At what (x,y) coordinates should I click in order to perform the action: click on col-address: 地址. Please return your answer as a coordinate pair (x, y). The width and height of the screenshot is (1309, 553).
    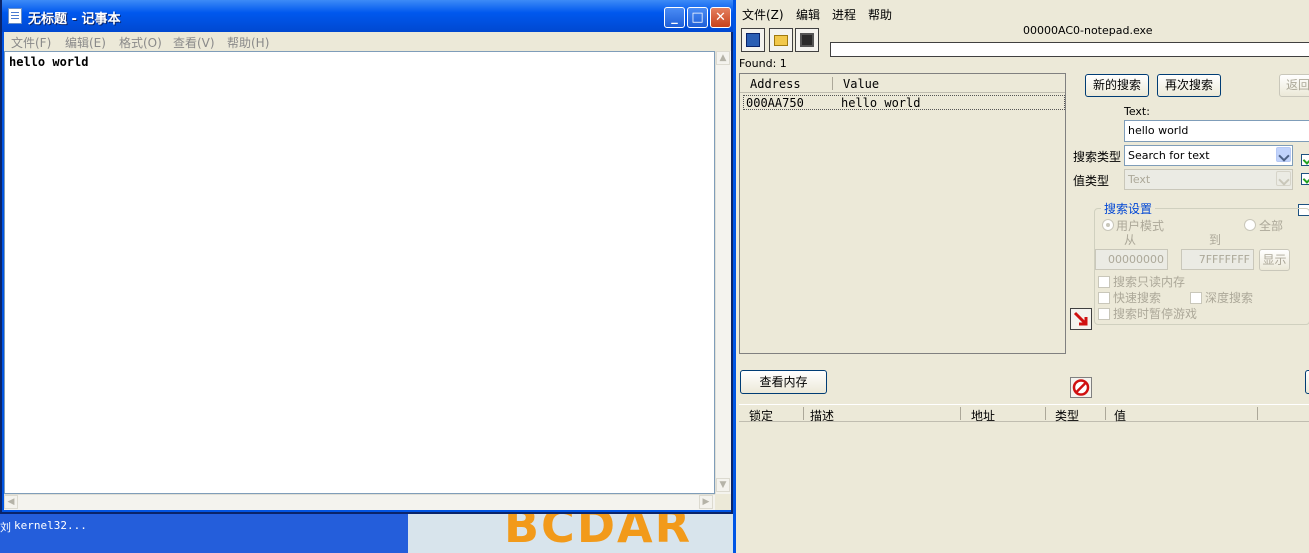
    Looking at the image, I should click on (983, 415).